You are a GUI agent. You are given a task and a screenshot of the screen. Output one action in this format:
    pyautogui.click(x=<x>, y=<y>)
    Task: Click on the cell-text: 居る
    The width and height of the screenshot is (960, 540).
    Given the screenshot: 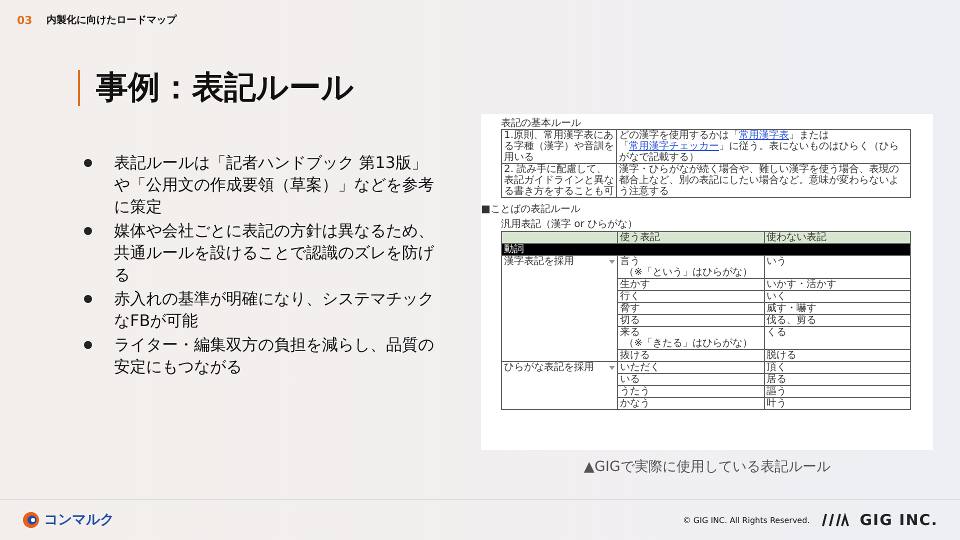 What is the action you would take?
    pyautogui.click(x=777, y=379)
    